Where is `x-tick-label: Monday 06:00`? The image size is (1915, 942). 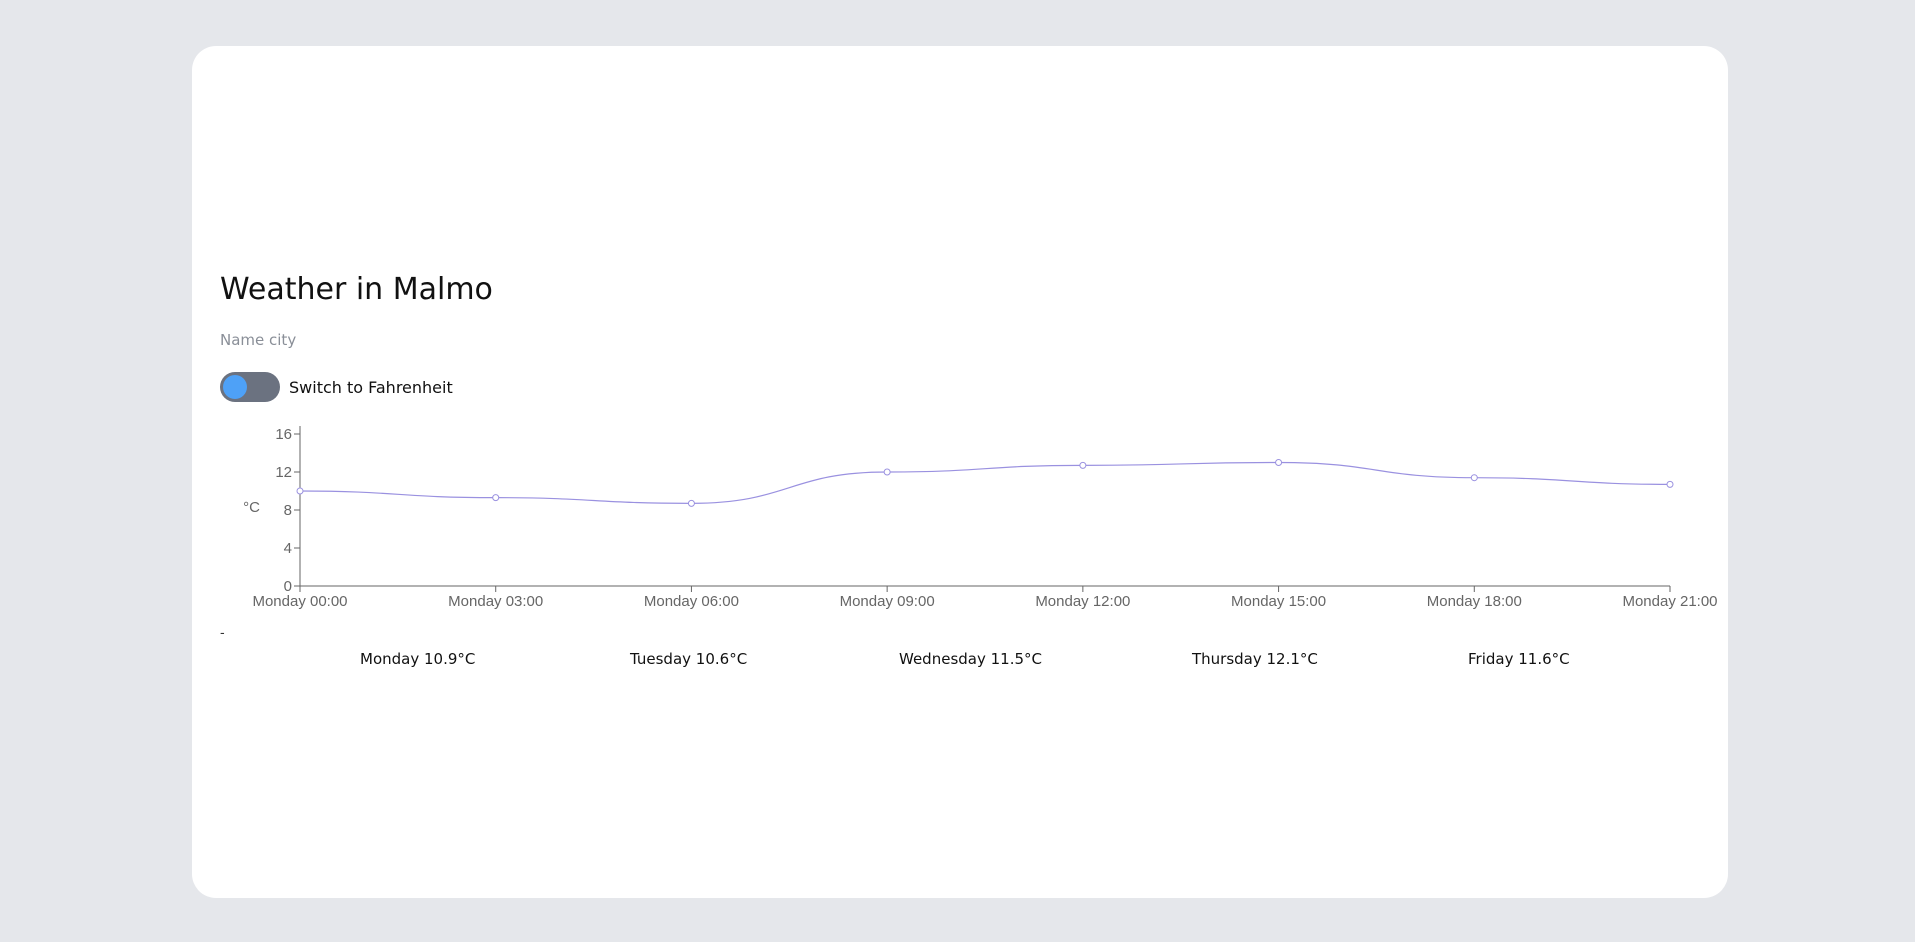
x-tick-label: Monday 06:00 is located at coordinates (691, 601).